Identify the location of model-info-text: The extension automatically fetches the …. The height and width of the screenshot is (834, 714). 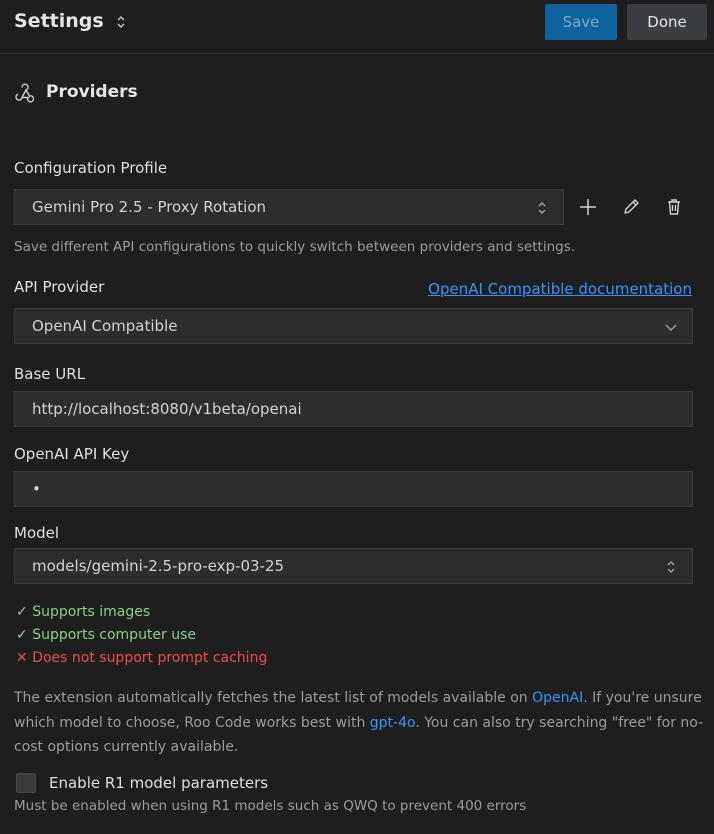
(359, 723).